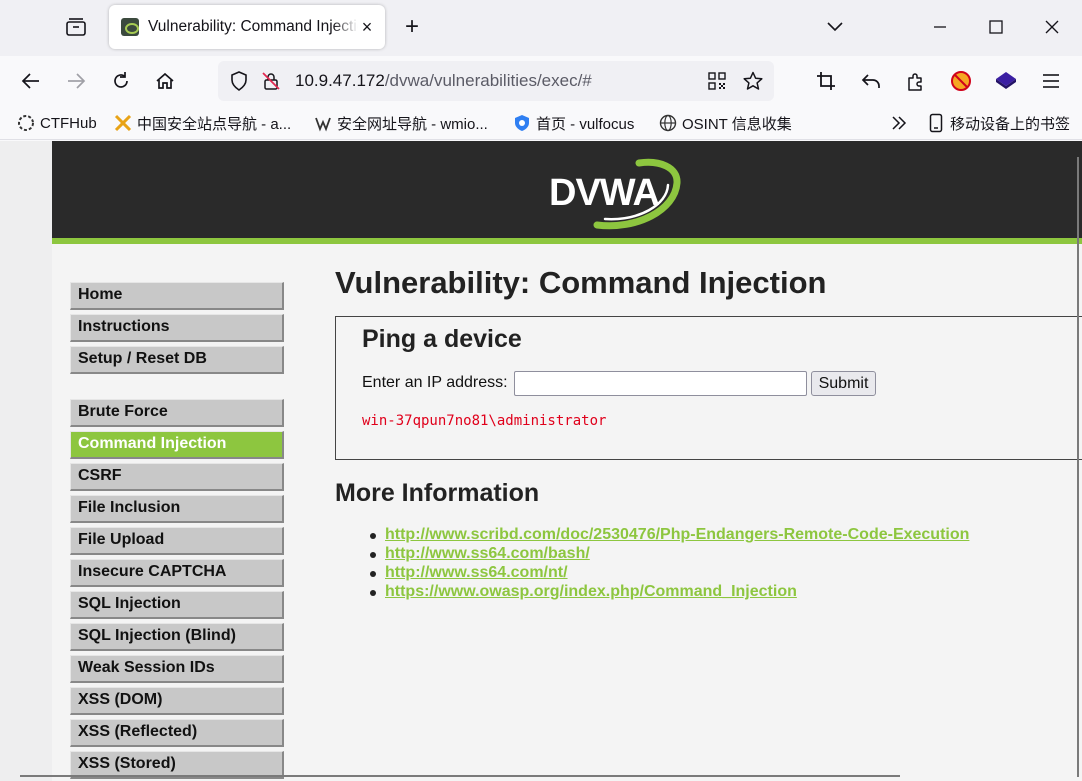 Image resolution: width=1082 pixels, height=781 pixels. What do you see at coordinates (177, 573) in the screenshot?
I see `menu-item-insecure-captcha: Insecure CAPTCHA` at bounding box center [177, 573].